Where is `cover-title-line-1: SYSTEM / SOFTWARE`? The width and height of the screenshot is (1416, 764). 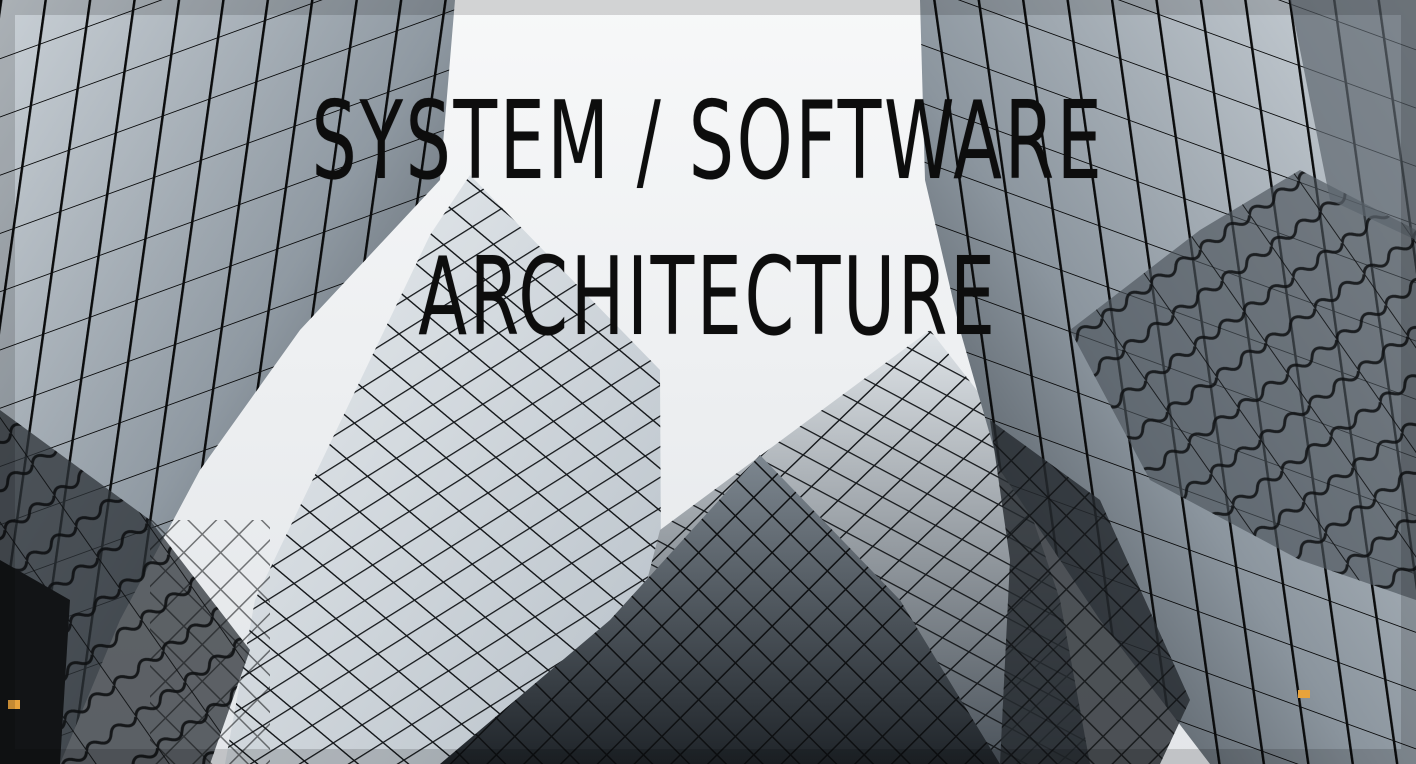
cover-title-line-1: SYSTEM / SOFTWARE is located at coordinates (708, 141).